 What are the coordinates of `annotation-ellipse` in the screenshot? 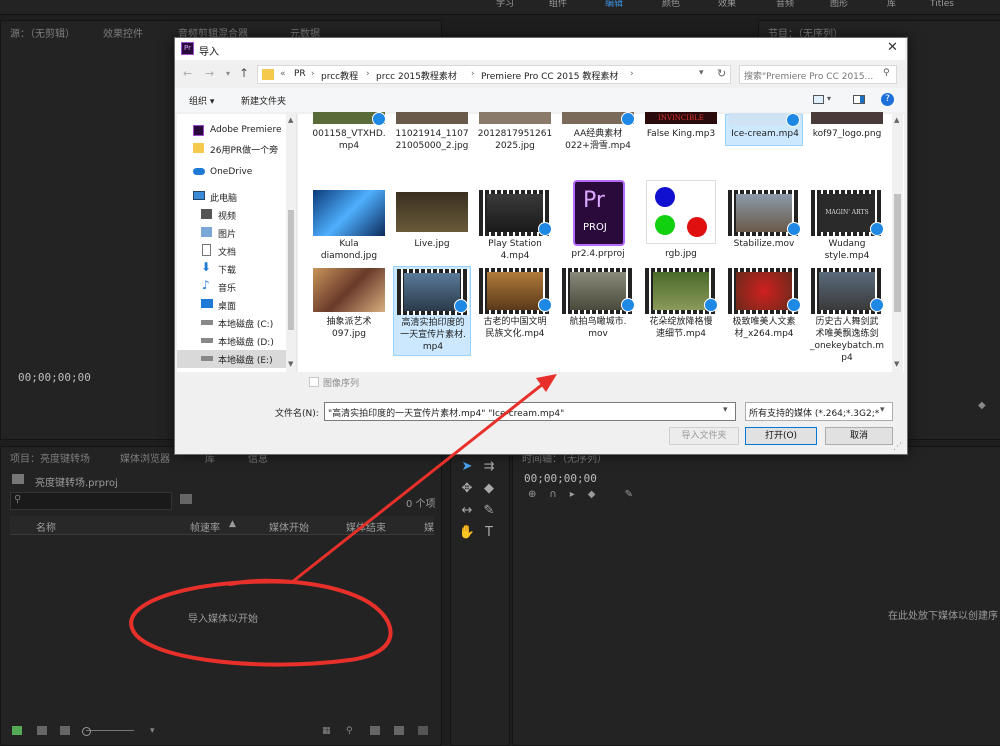 It's located at (261, 622).